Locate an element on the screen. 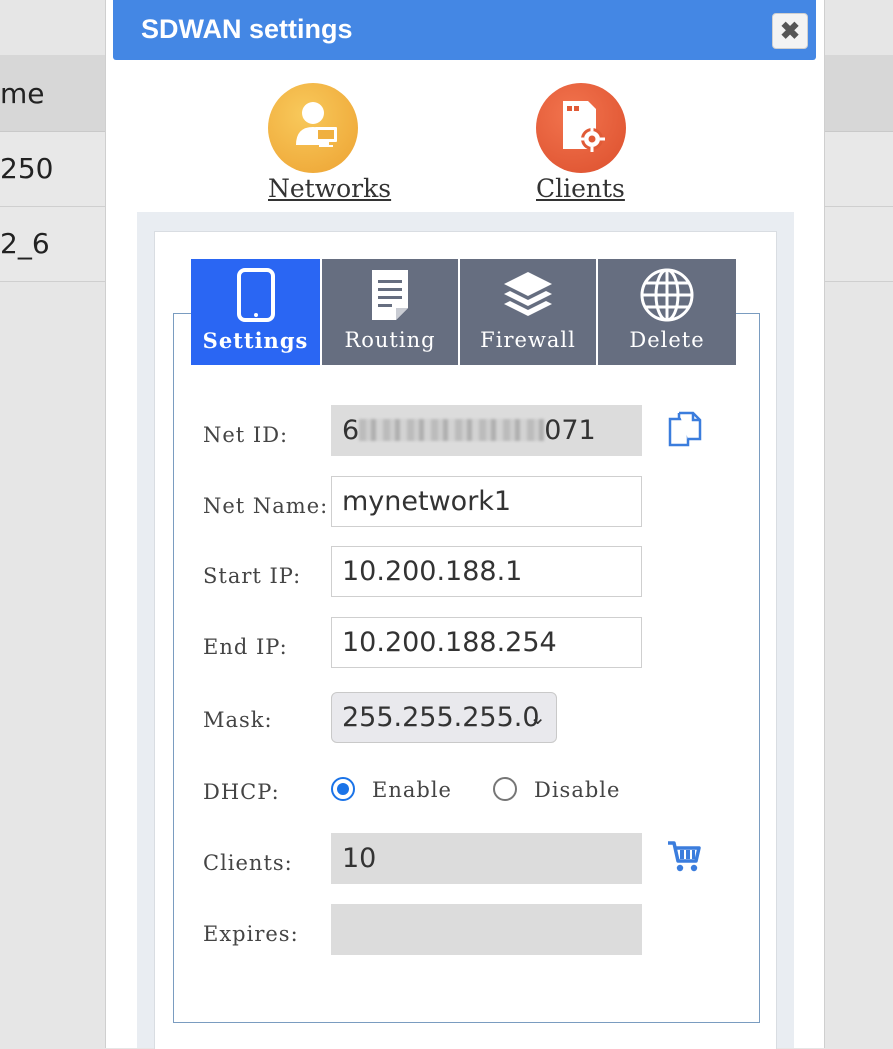 Image resolution: width=893 pixels, height=1049 pixels. close-icon: ✖ is located at coordinates (790, 31).